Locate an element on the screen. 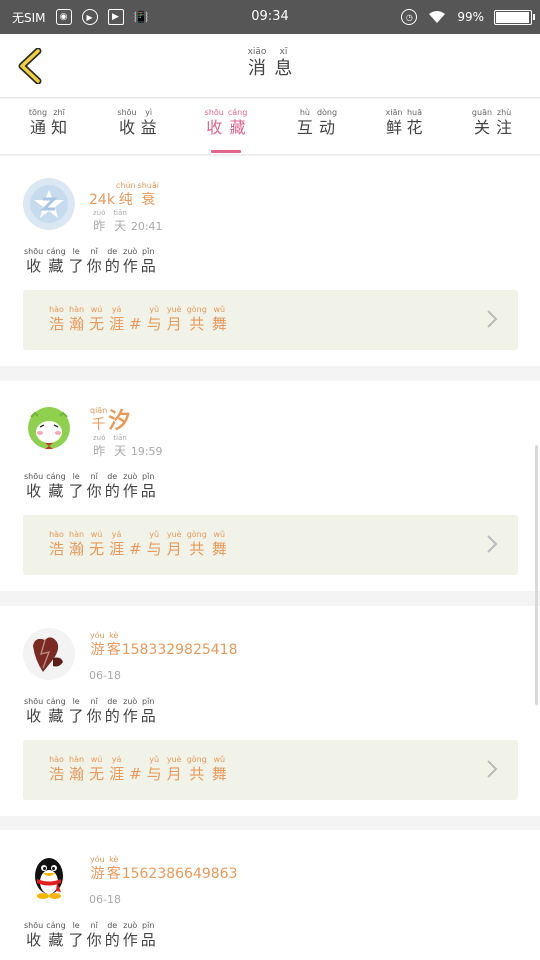 This screenshot has width=540, height=960. pinyin: chún is located at coordinates (125, 185).